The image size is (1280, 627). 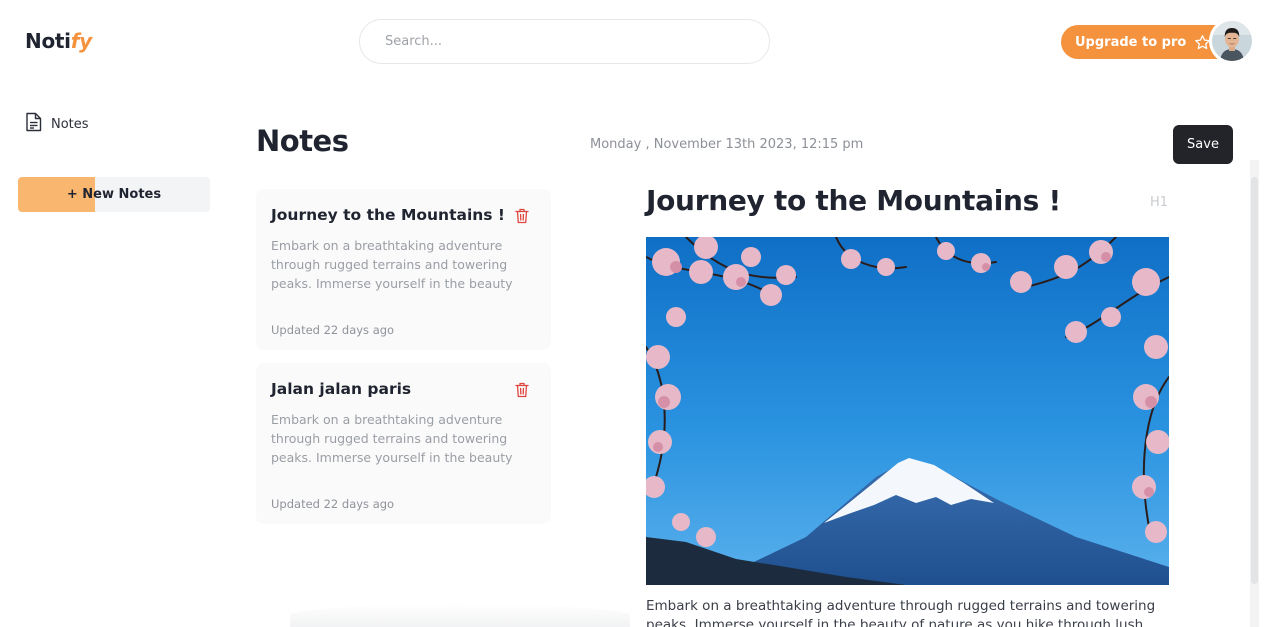 I want to click on sidebar-item-notes: Notes, so click(x=57, y=124).